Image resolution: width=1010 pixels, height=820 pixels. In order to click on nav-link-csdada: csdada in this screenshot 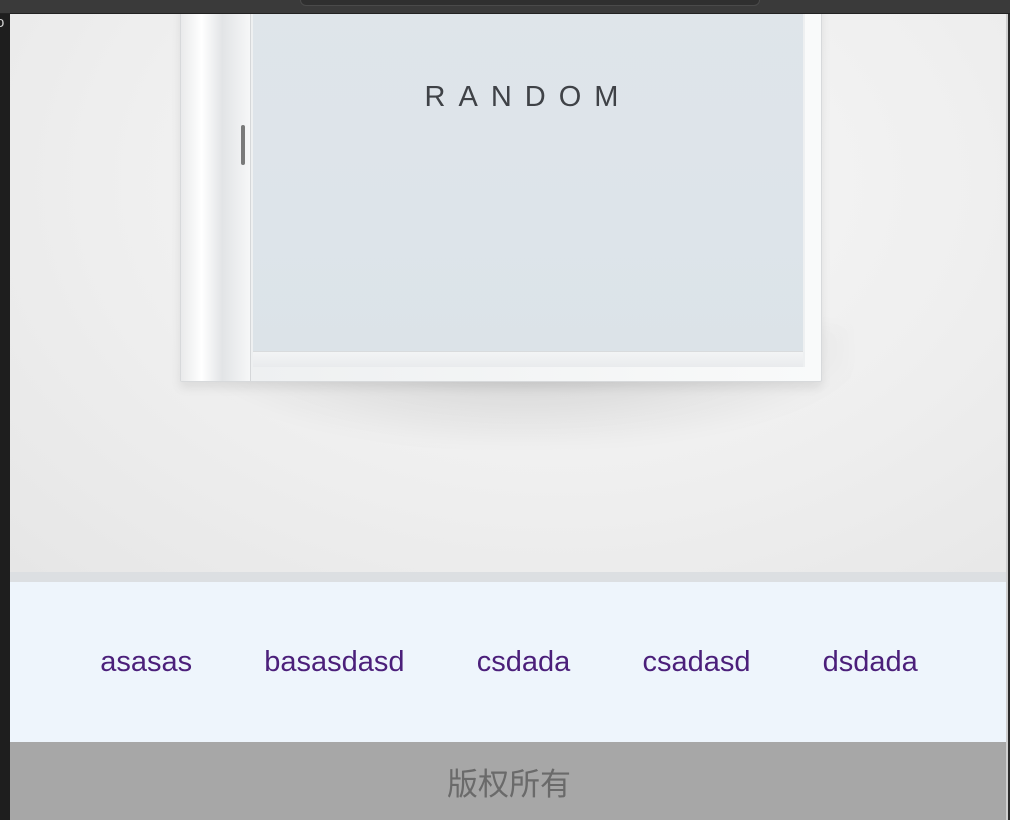, I will do `click(524, 662)`.